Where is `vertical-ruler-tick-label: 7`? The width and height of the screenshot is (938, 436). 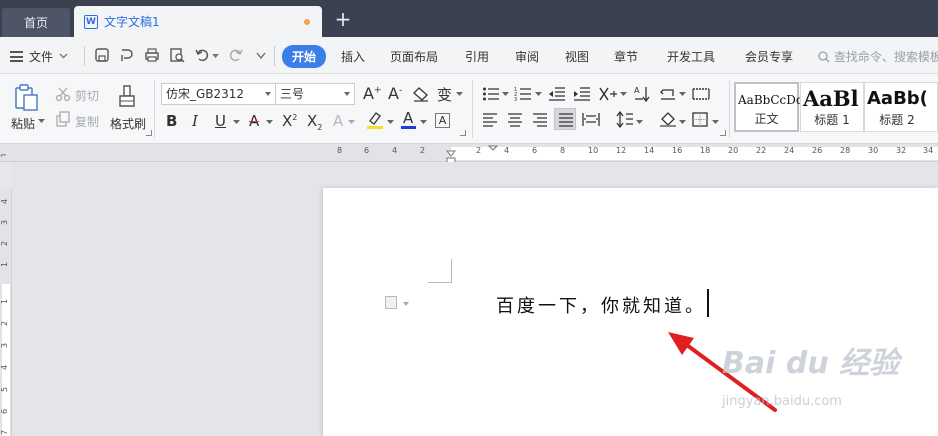 vertical-ruler-tick-label: 7 is located at coordinates (5, 432).